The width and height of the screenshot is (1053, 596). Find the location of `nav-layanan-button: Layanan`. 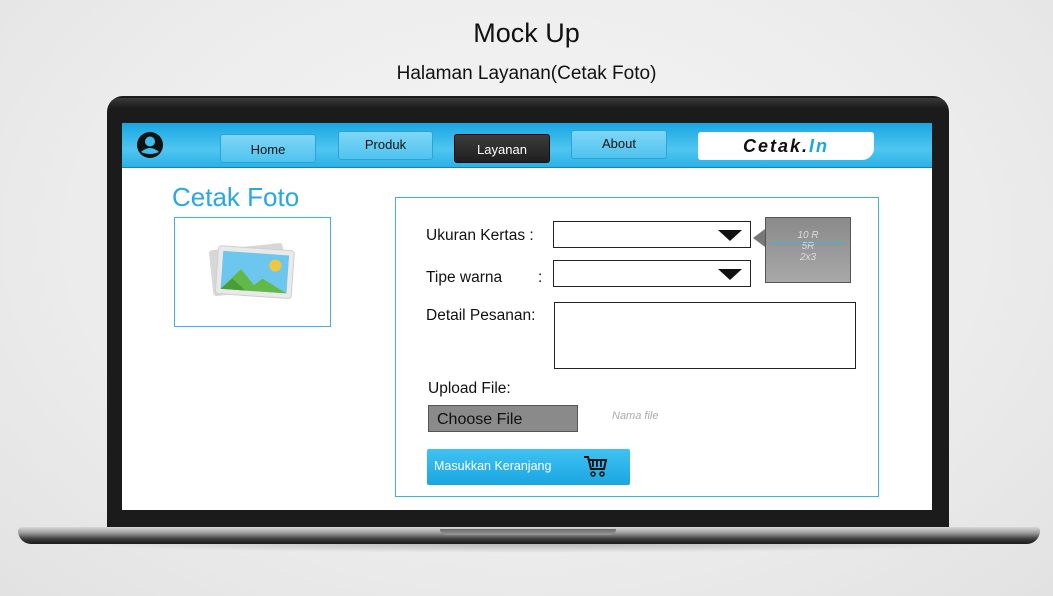

nav-layanan-button: Layanan is located at coordinates (502, 148).